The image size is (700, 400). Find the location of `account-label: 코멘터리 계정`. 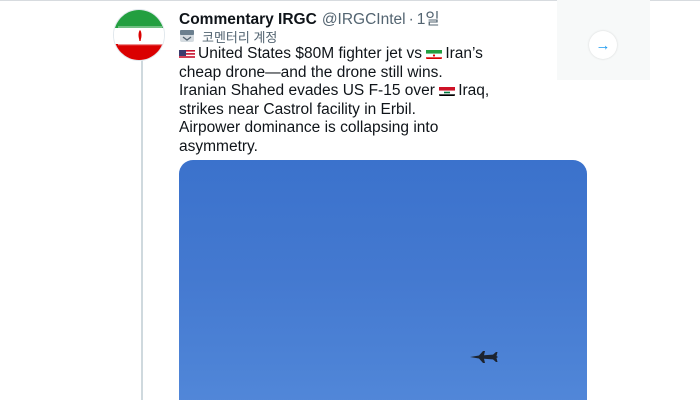

account-label: 코멘터리 계정 is located at coordinates (228, 36).